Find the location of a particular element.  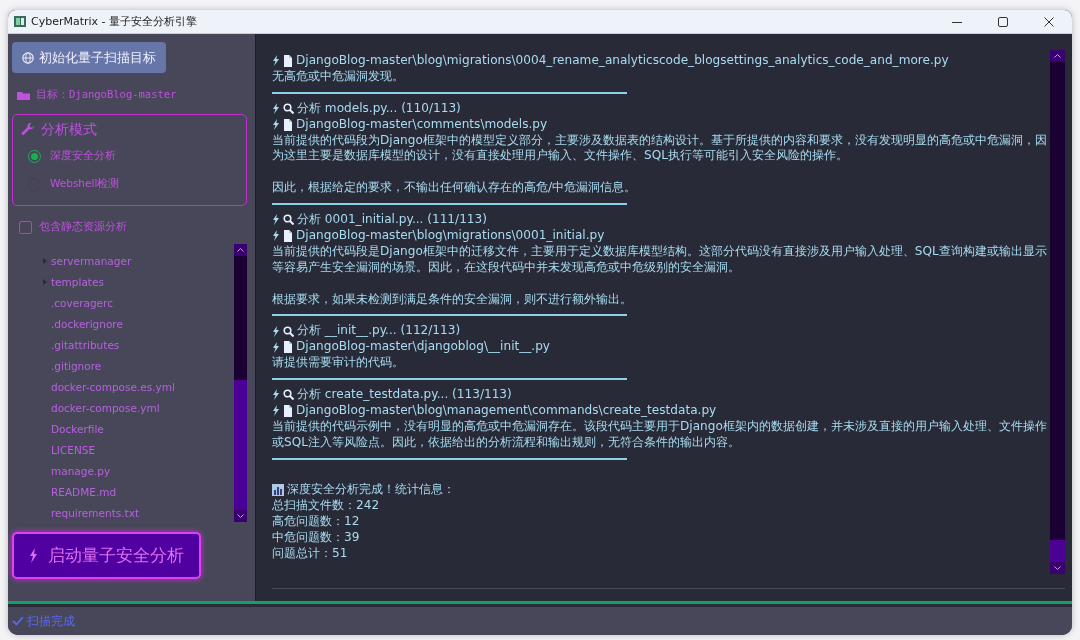

folder-item: templates is located at coordinates (77, 281).